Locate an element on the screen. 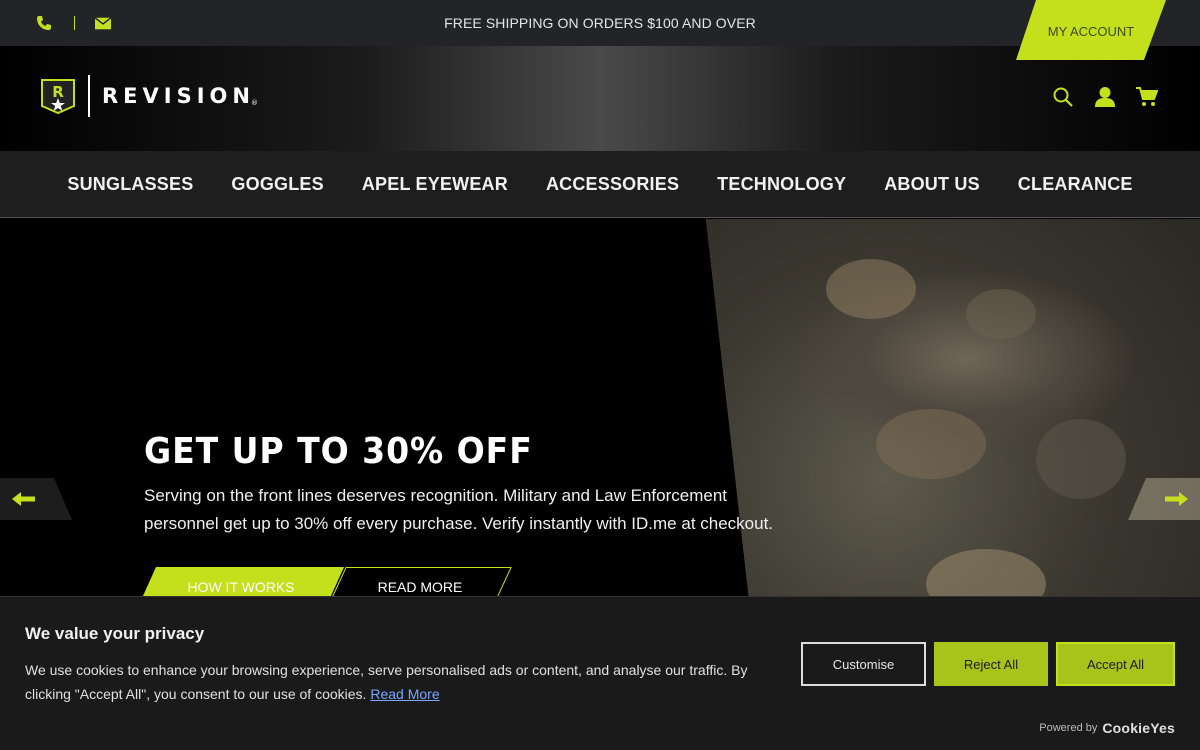 The image size is (1200, 750). logo-badge-icon: R is located at coordinates (58, 96).